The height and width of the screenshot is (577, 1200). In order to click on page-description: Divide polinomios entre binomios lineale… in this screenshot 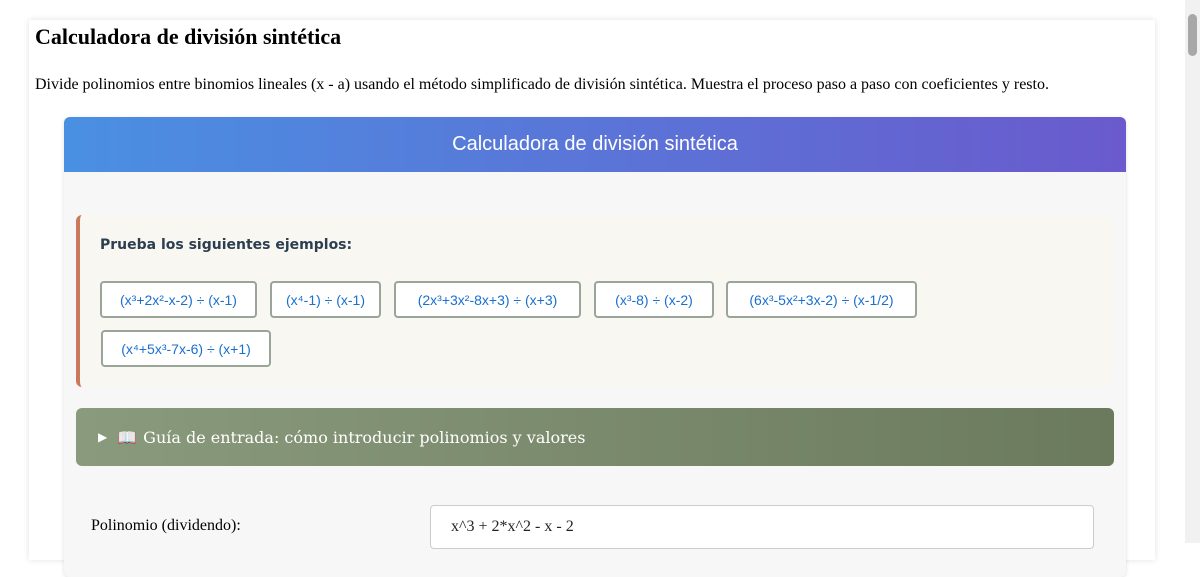, I will do `click(542, 84)`.